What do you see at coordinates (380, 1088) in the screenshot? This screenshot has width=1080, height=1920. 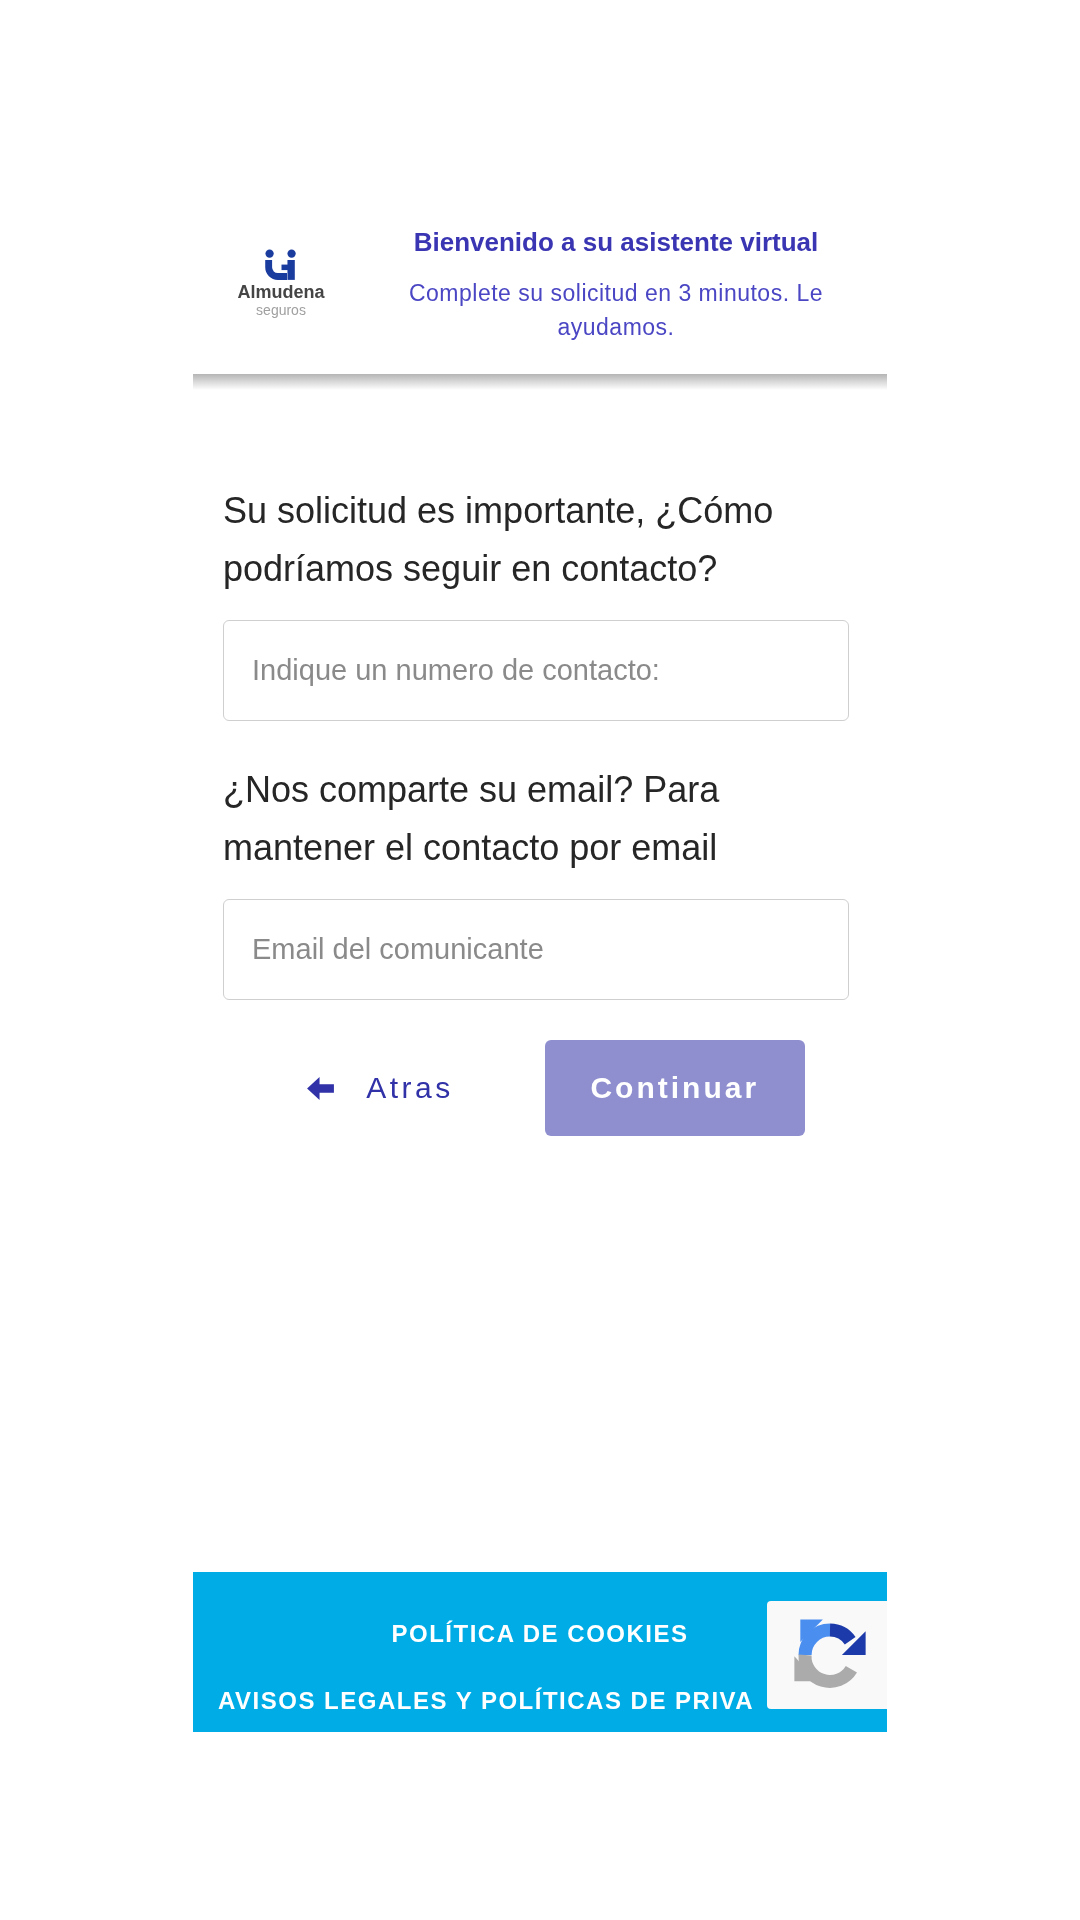 I see `back-button: Atras` at bounding box center [380, 1088].